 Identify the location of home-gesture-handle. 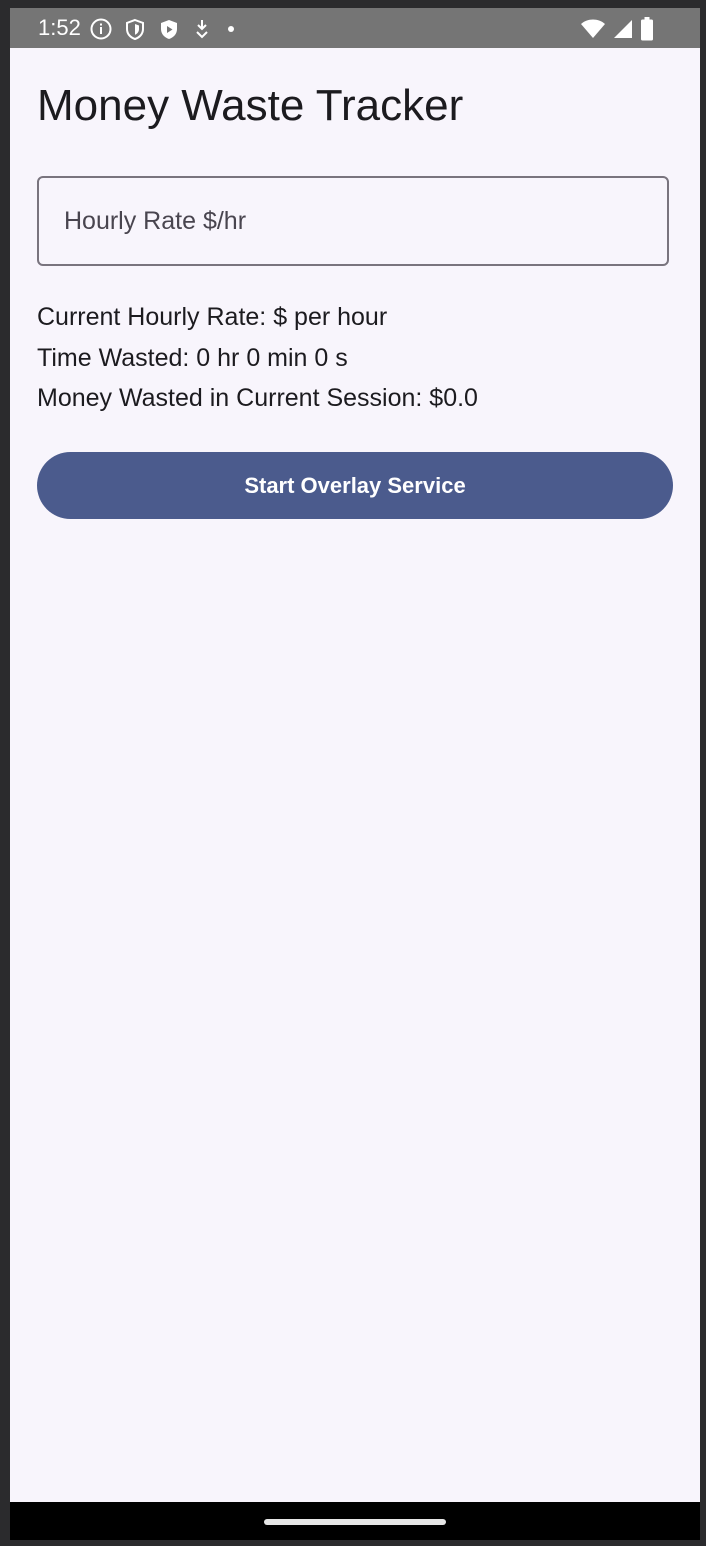
(355, 1522).